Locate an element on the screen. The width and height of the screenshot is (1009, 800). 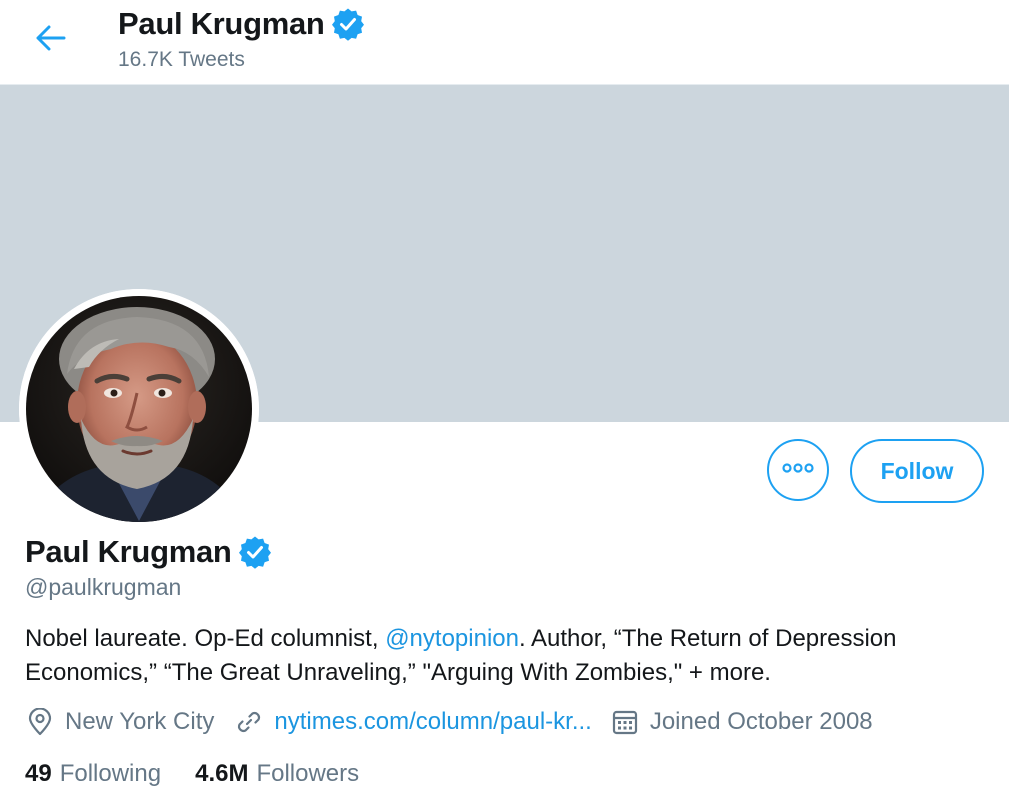
avatar is located at coordinates (139, 409).